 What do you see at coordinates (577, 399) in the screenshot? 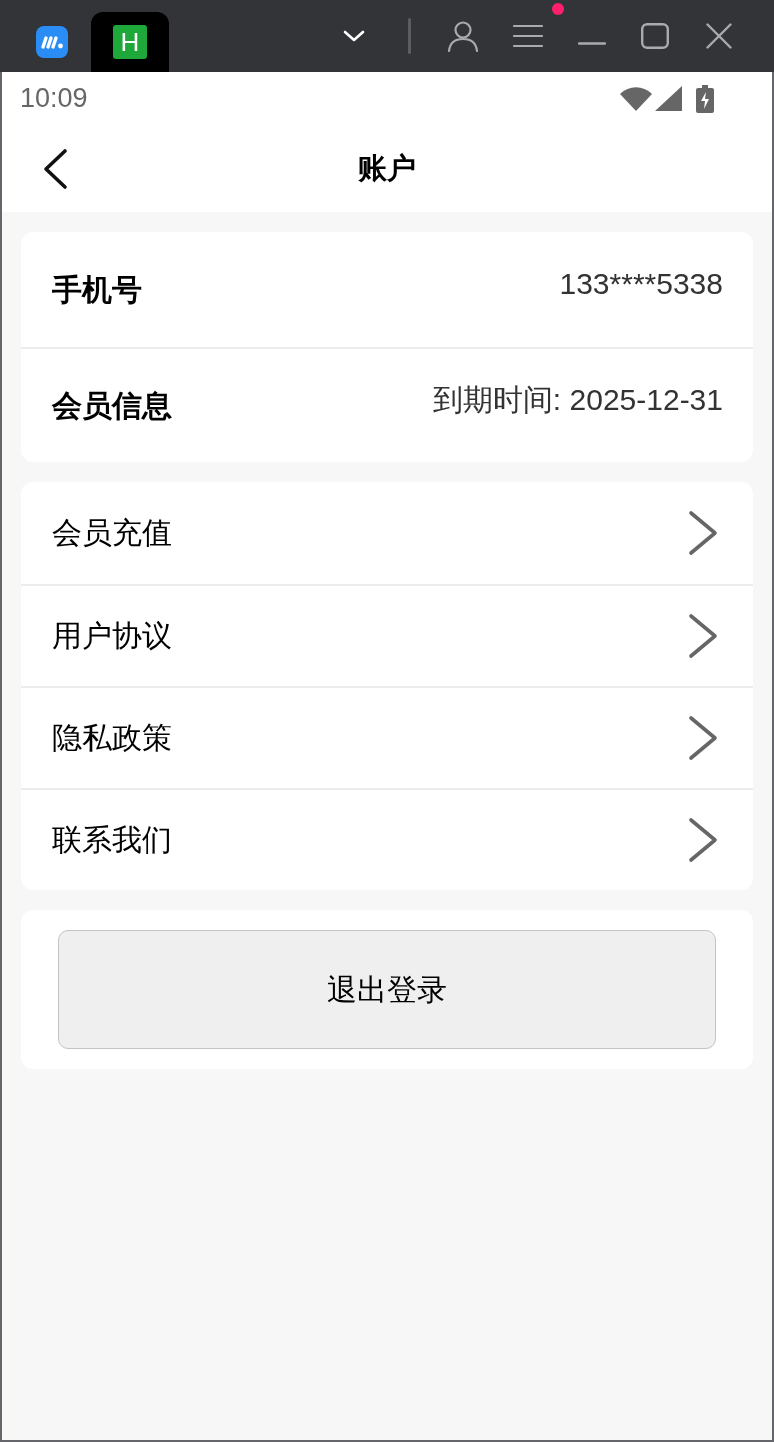
I see `info-value: 到期时间: 2025-12-31` at bounding box center [577, 399].